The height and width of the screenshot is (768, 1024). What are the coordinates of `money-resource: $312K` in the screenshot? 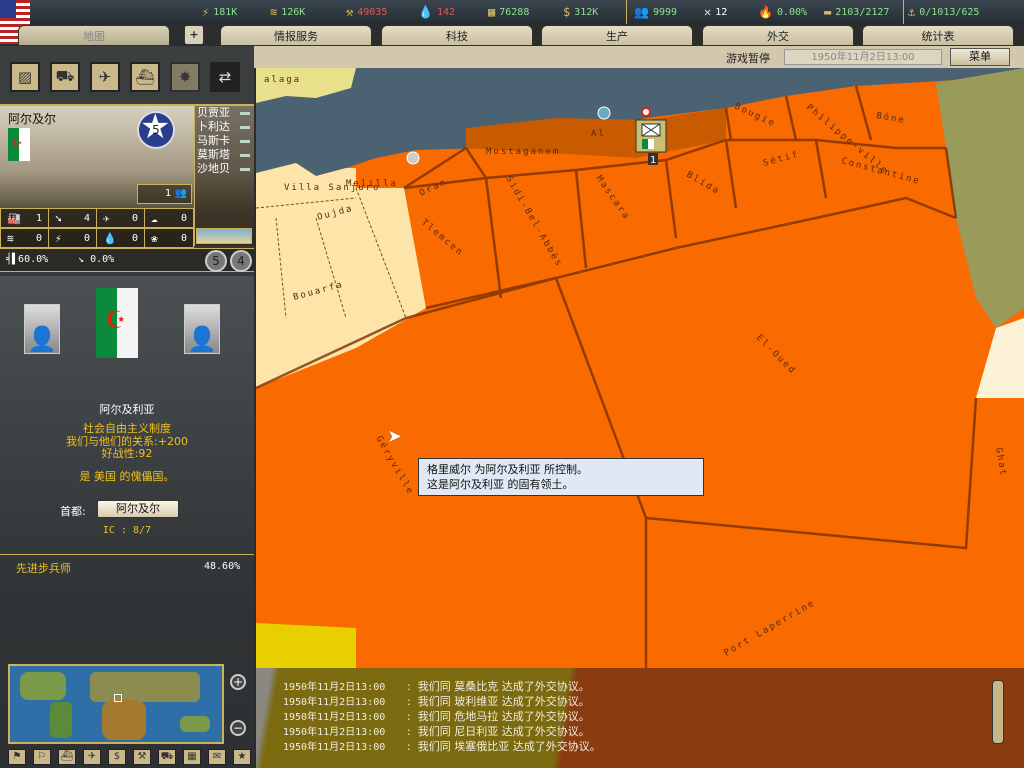 It's located at (581, 12).